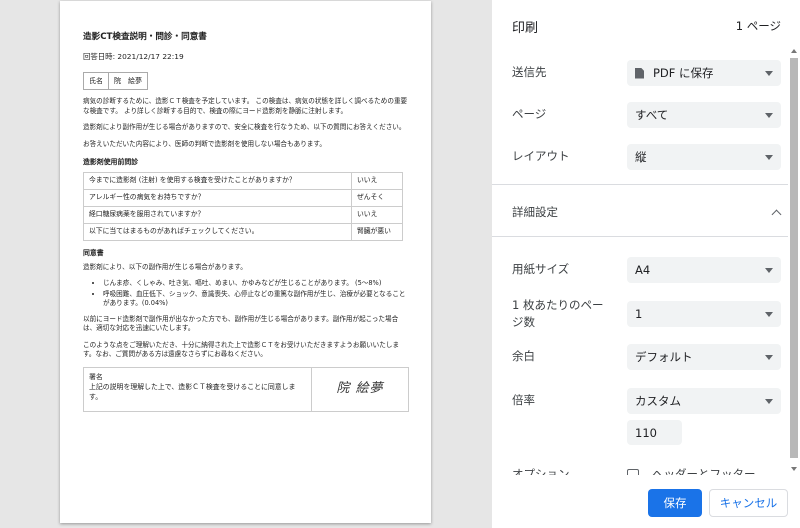 Image resolution: width=800 pixels, height=528 pixels. Describe the element at coordinates (192, 391) in the screenshot. I see `signature-statement: 上記の説明を理解した上で、造影ＣＴ検査を受けることに同意します。` at that location.